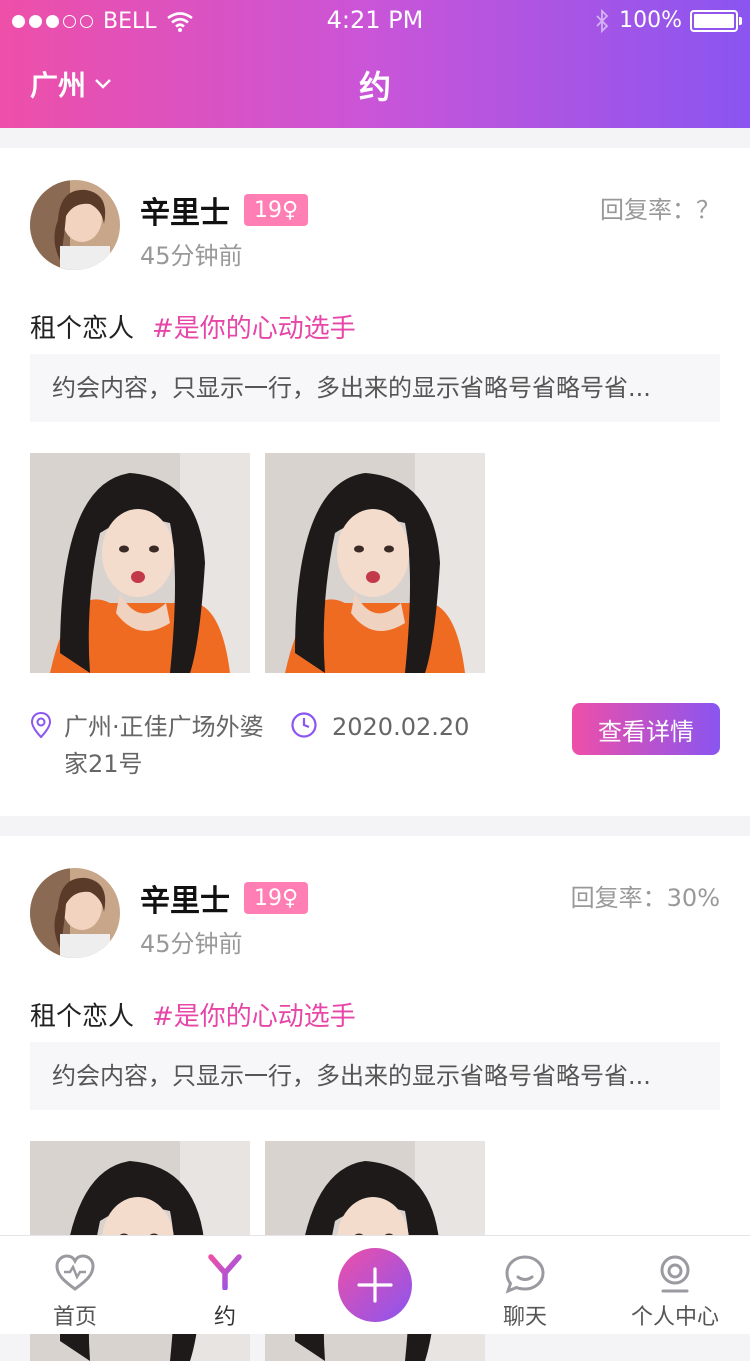 This screenshot has height=1361, width=750. What do you see at coordinates (716, 20) in the screenshot?
I see `battery-icon` at bounding box center [716, 20].